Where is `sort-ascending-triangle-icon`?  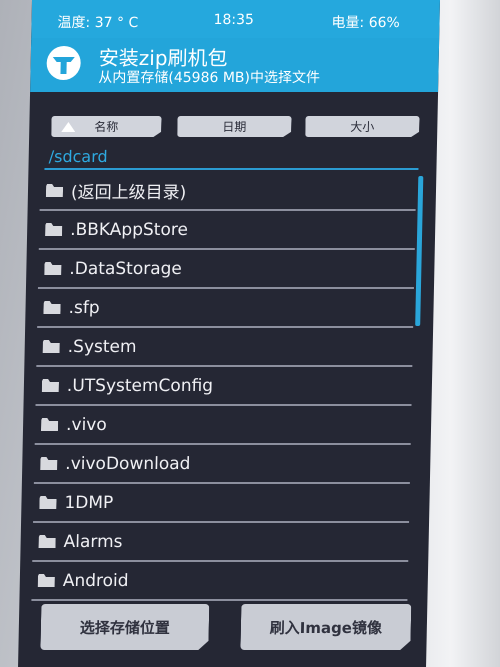 sort-ascending-triangle-icon is located at coordinates (68, 127).